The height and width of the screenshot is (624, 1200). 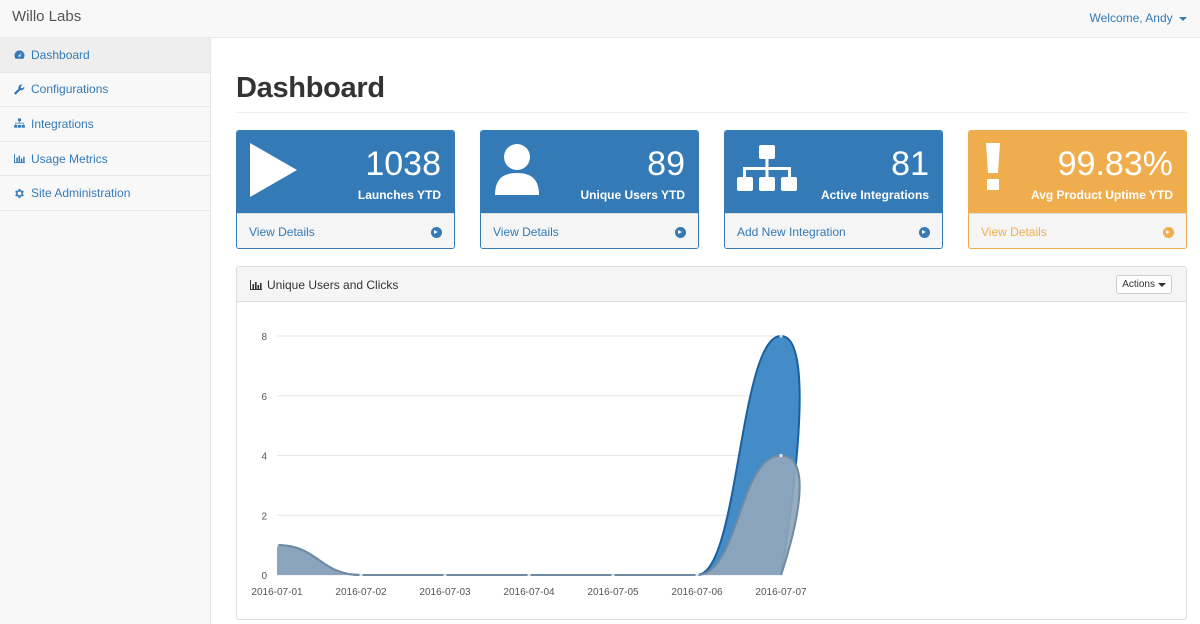 What do you see at coordinates (781, 592) in the screenshot?
I see `x-tick-label: 2016-07-07` at bounding box center [781, 592].